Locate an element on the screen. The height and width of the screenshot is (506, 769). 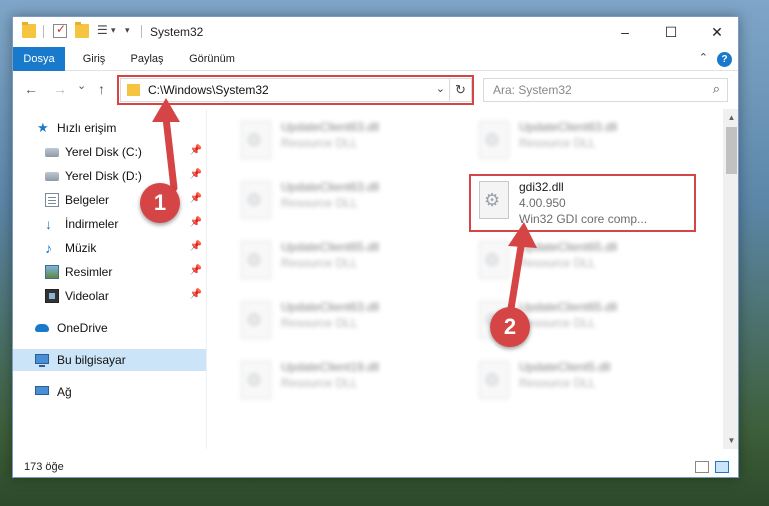
minimize-button: – is located at coordinates (625, 32).